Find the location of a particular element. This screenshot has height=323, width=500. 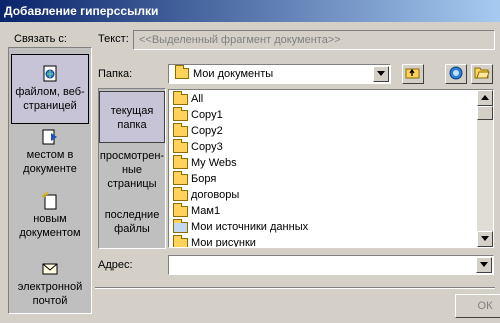

browse-file-button is located at coordinates (482, 74).